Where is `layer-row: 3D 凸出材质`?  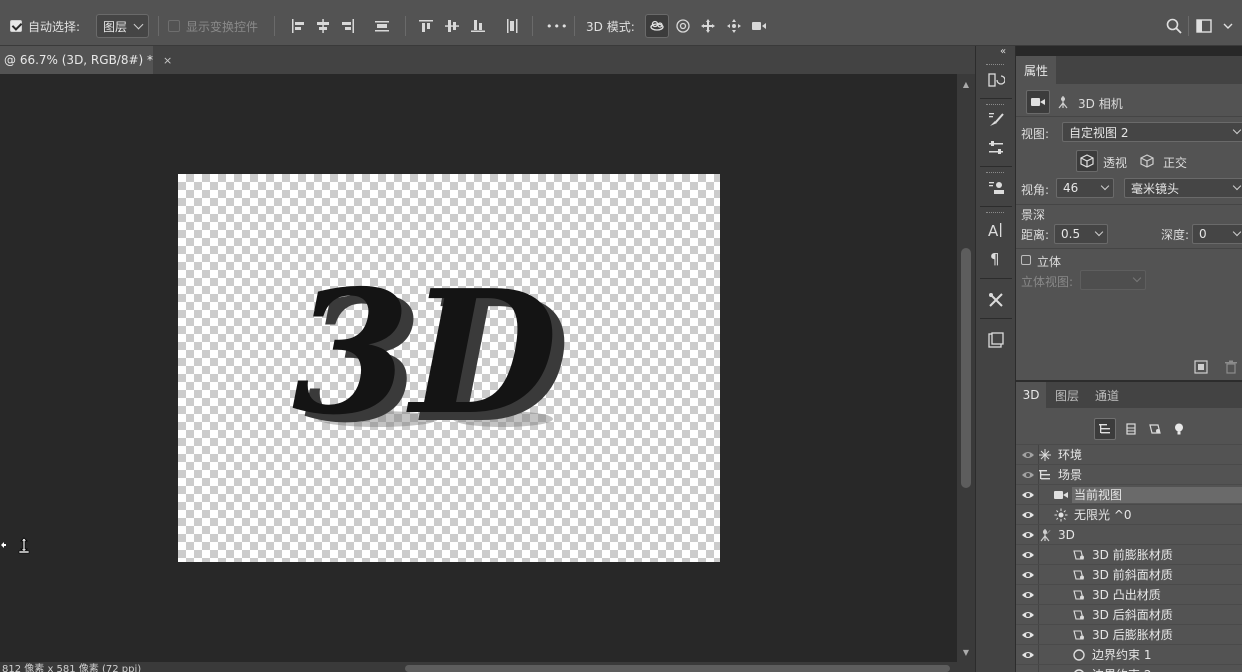
layer-row: 3D 凸出材质 is located at coordinates (1129, 594).